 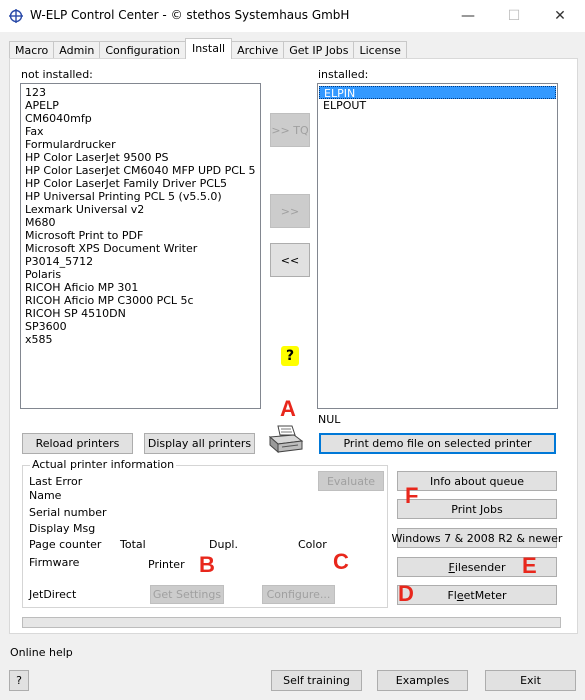 What do you see at coordinates (477, 481) in the screenshot?
I see `info-about-queue-button: Info about queue` at bounding box center [477, 481].